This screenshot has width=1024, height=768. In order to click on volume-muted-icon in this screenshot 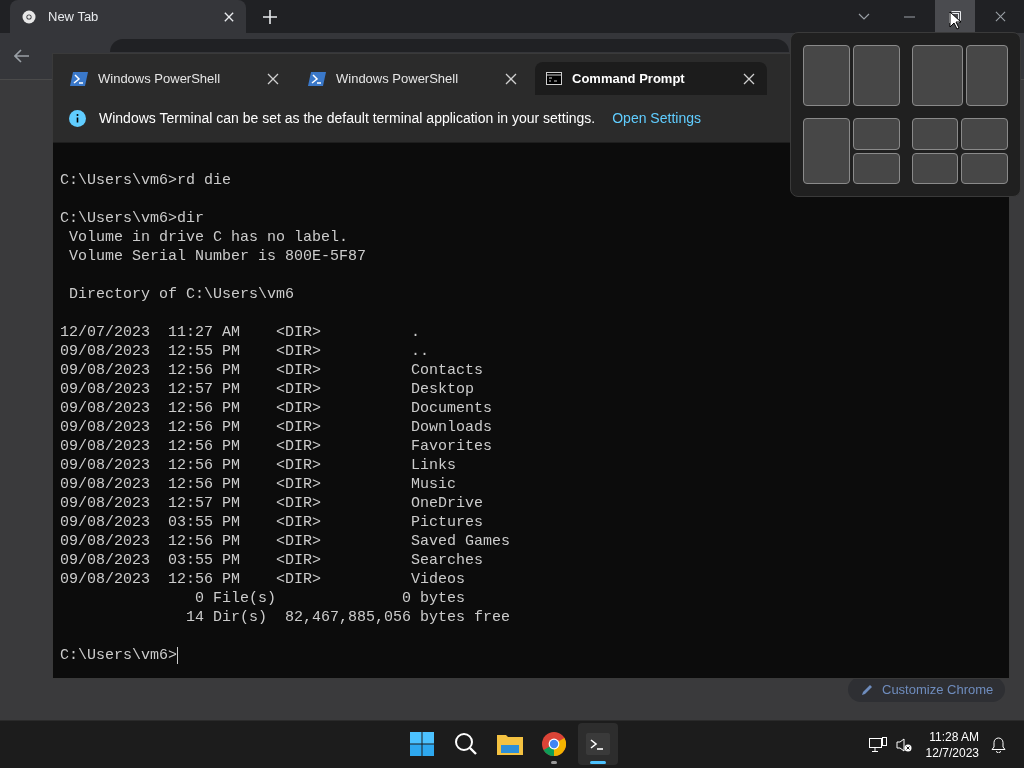, I will do `click(903, 745)`.